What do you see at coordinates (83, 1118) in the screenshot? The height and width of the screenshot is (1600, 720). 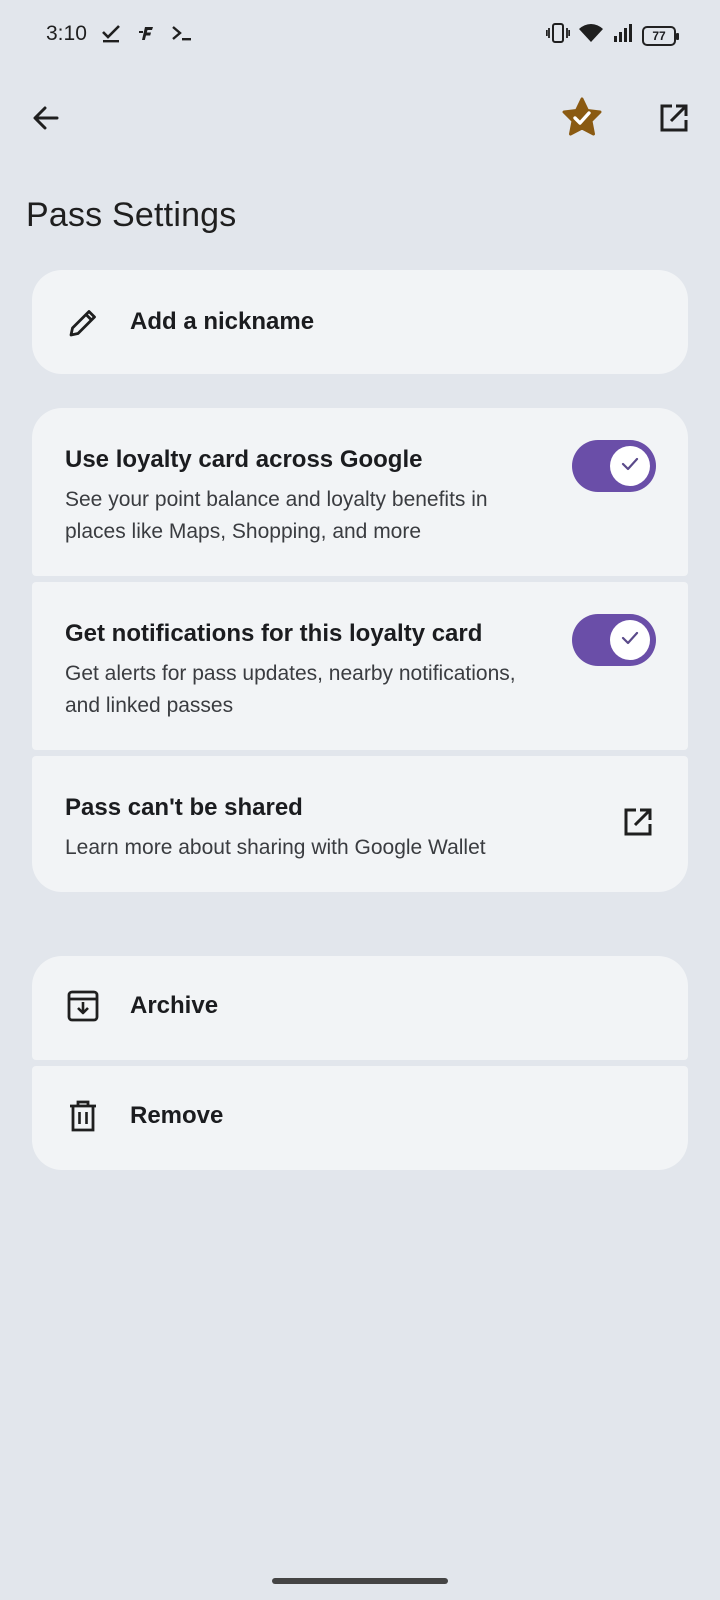 I see `trash-icon` at bounding box center [83, 1118].